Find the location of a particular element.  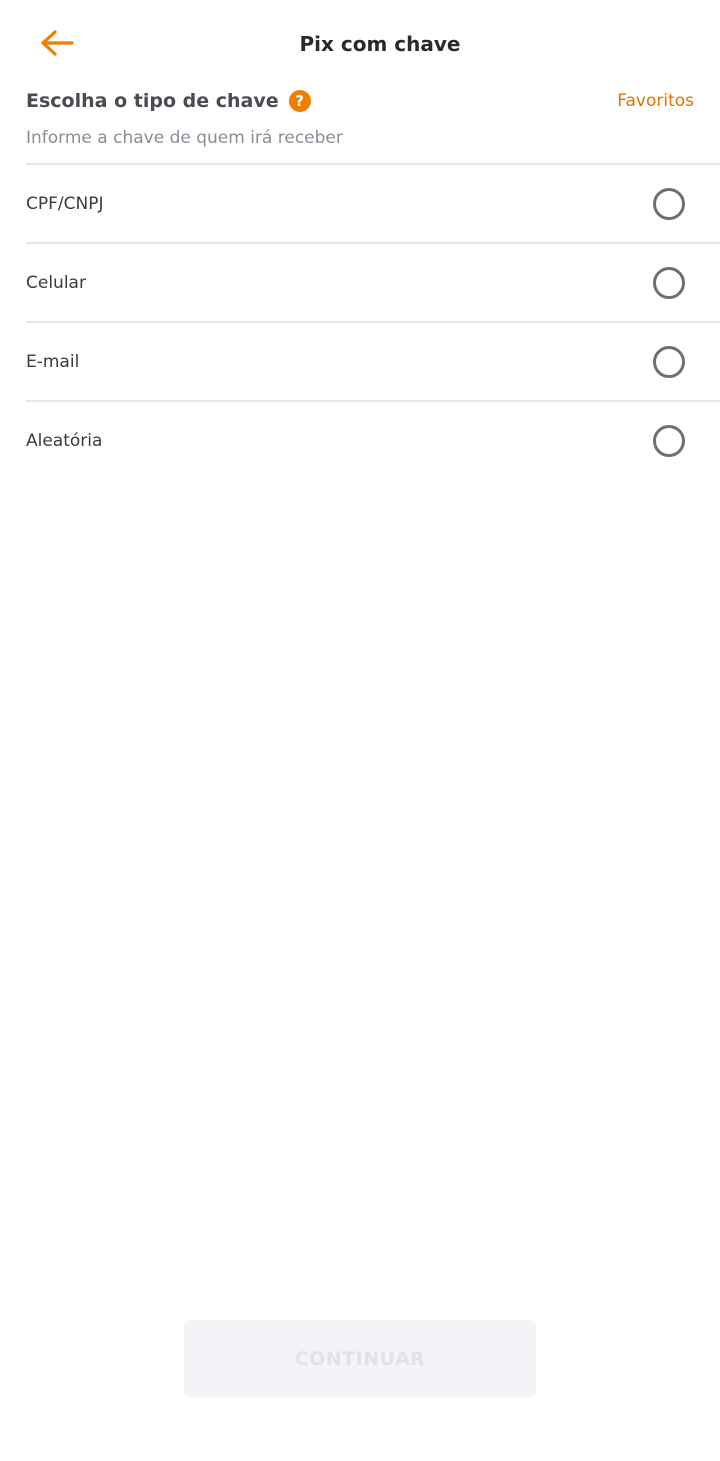

section-header: Escolha o tipo de chave ? is located at coordinates (168, 101).